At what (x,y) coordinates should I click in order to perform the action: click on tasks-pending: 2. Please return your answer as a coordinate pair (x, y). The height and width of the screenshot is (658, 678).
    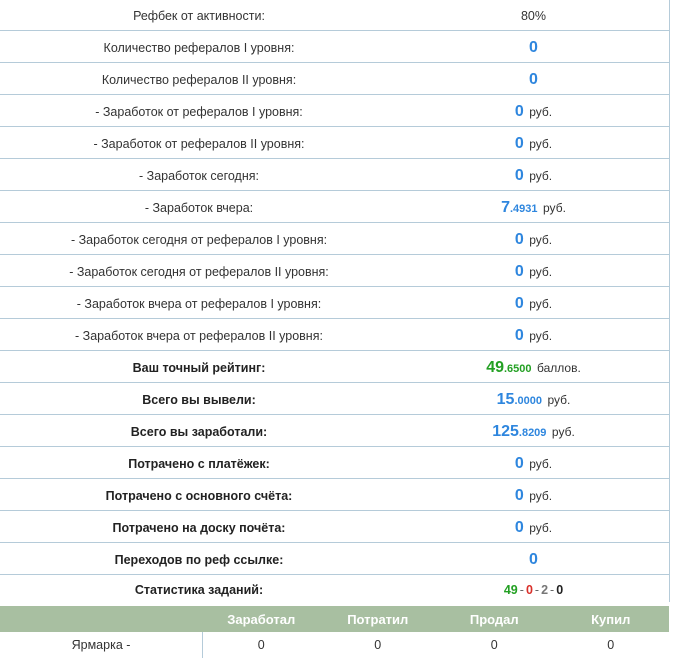
    Looking at the image, I should click on (545, 589).